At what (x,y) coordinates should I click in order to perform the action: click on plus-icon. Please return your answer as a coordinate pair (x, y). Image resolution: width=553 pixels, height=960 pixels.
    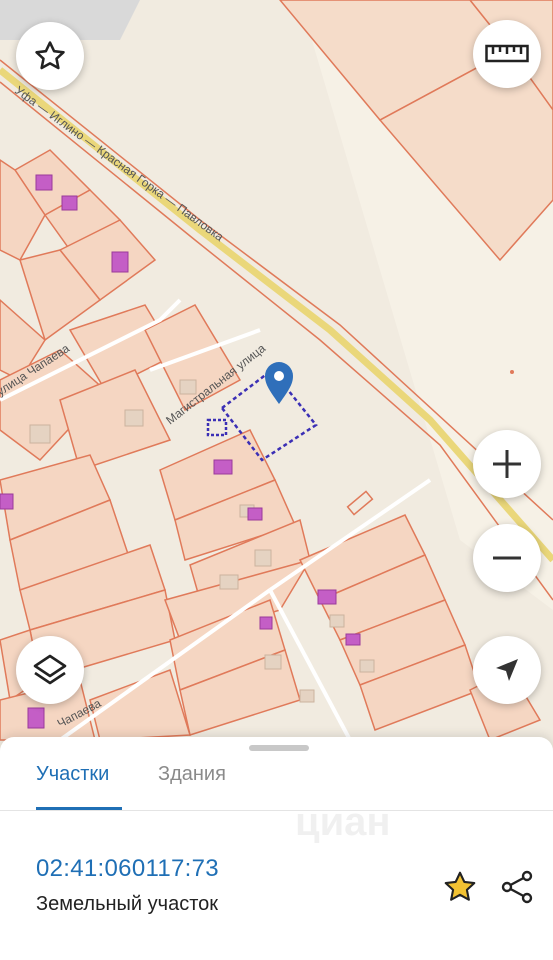
    Looking at the image, I should click on (507, 464).